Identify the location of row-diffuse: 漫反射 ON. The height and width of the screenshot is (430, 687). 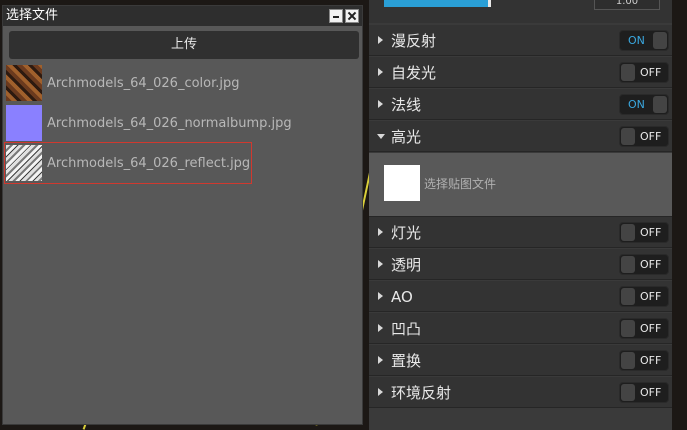
(520, 40).